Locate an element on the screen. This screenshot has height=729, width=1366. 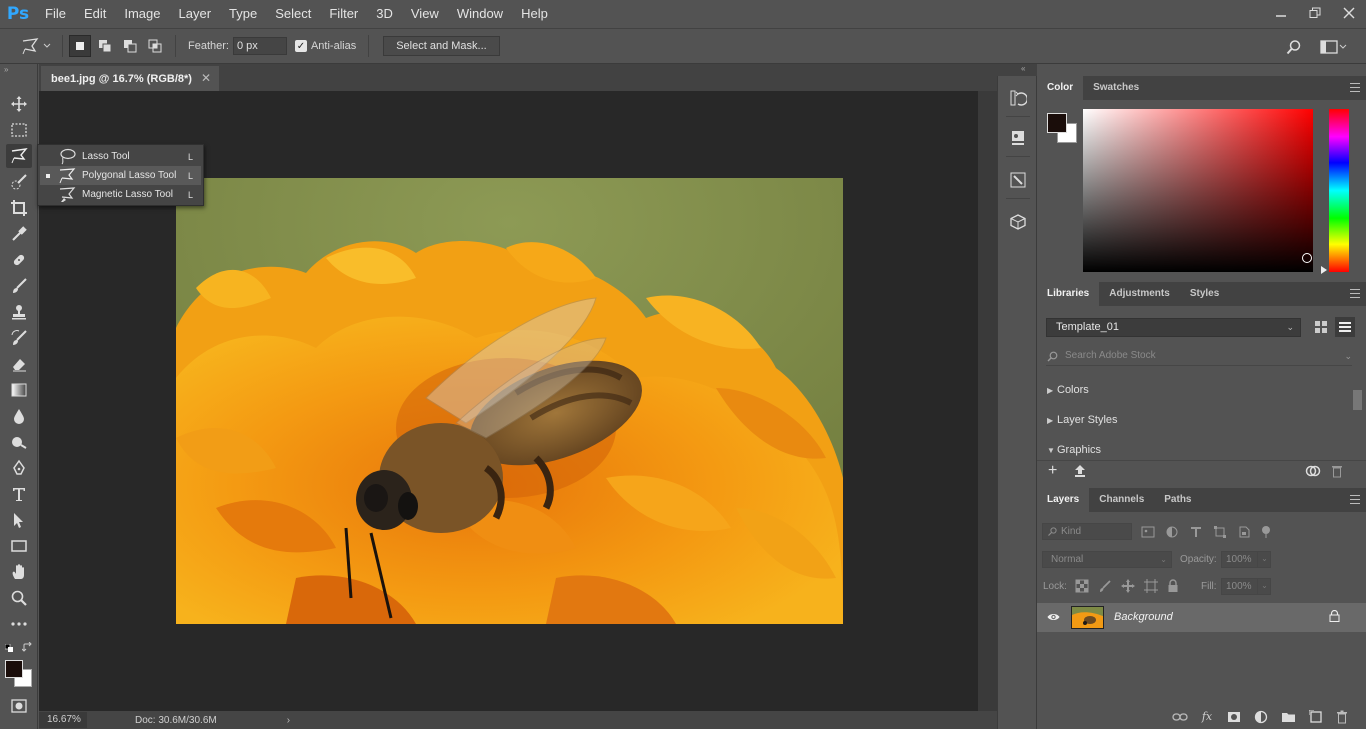
tab-channels: Channels is located at coordinates (1121, 500).